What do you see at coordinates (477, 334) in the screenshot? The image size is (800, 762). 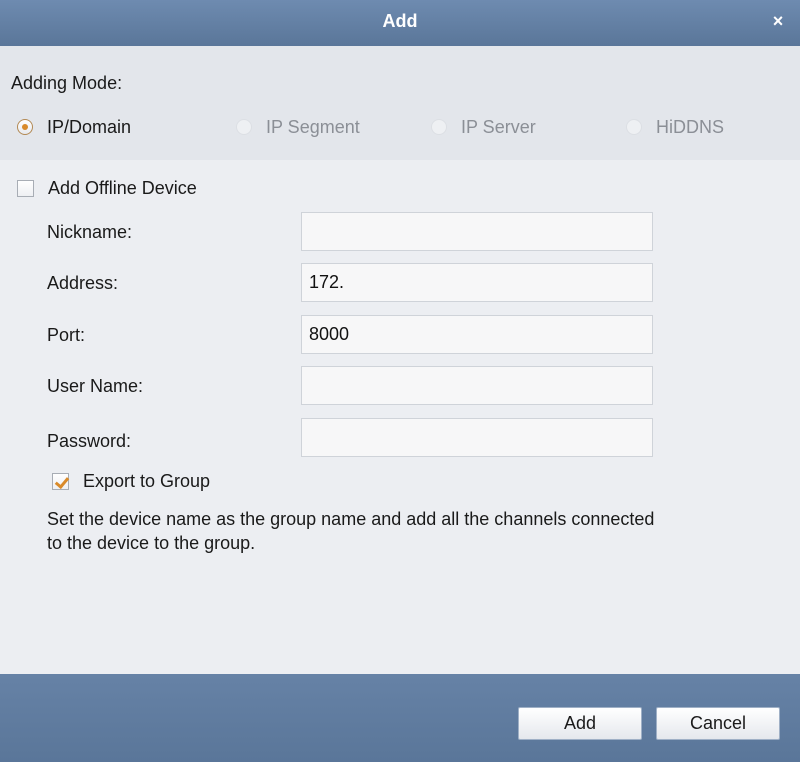 I see `port-input` at bounding box center [477, 334].